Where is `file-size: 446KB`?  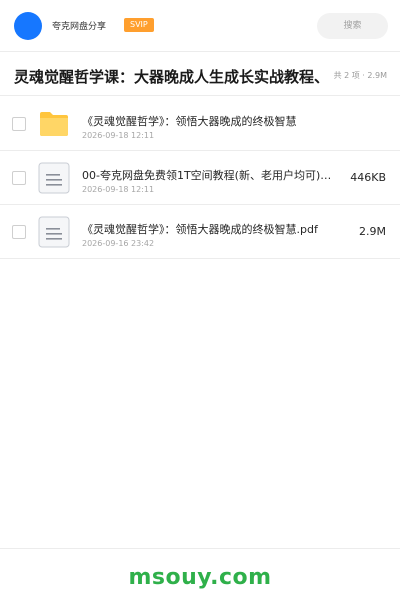 file-size: 446KB is located at coordinates (368, 177).